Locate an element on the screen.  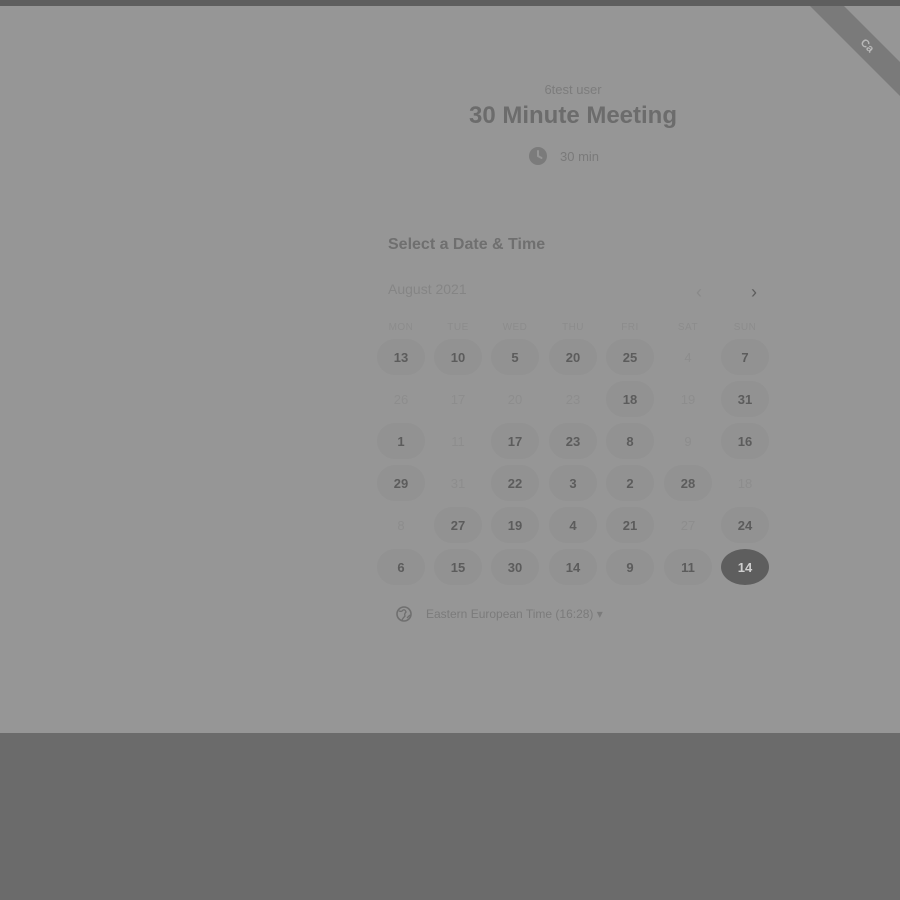
timezone-selector: Eastern European Time (16:28) ▾ is located at coordinates (499, 614).